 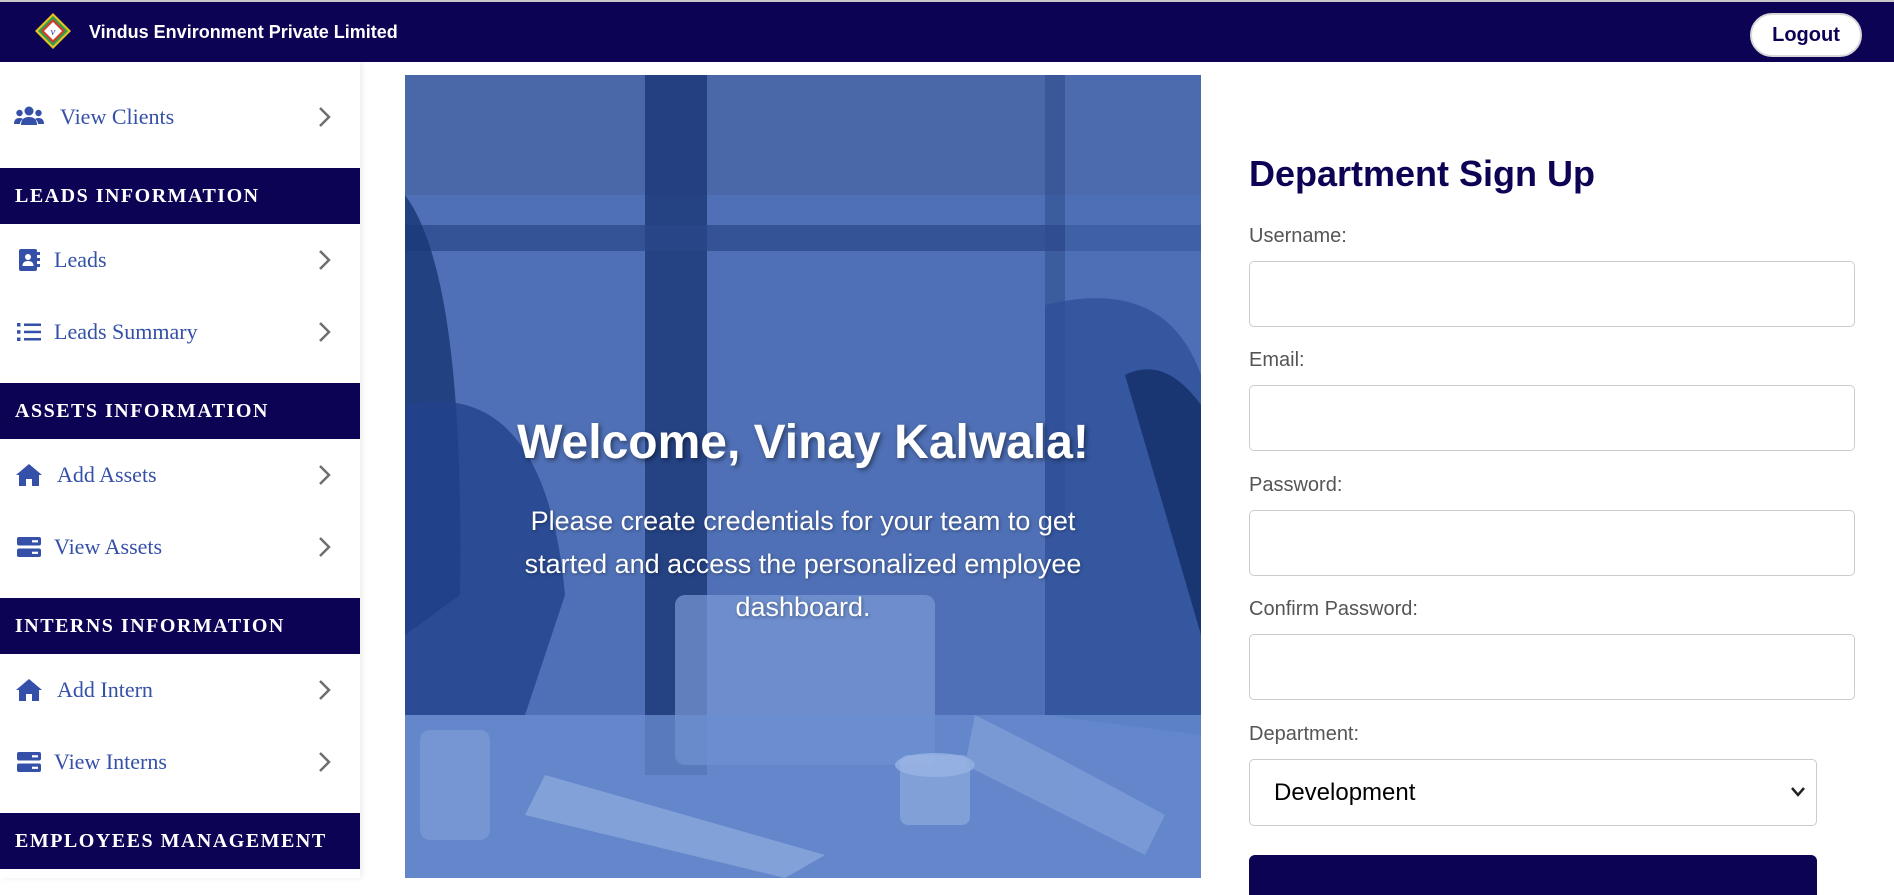 I want to click on confirm-password-input, so click(x=1552, y=667).